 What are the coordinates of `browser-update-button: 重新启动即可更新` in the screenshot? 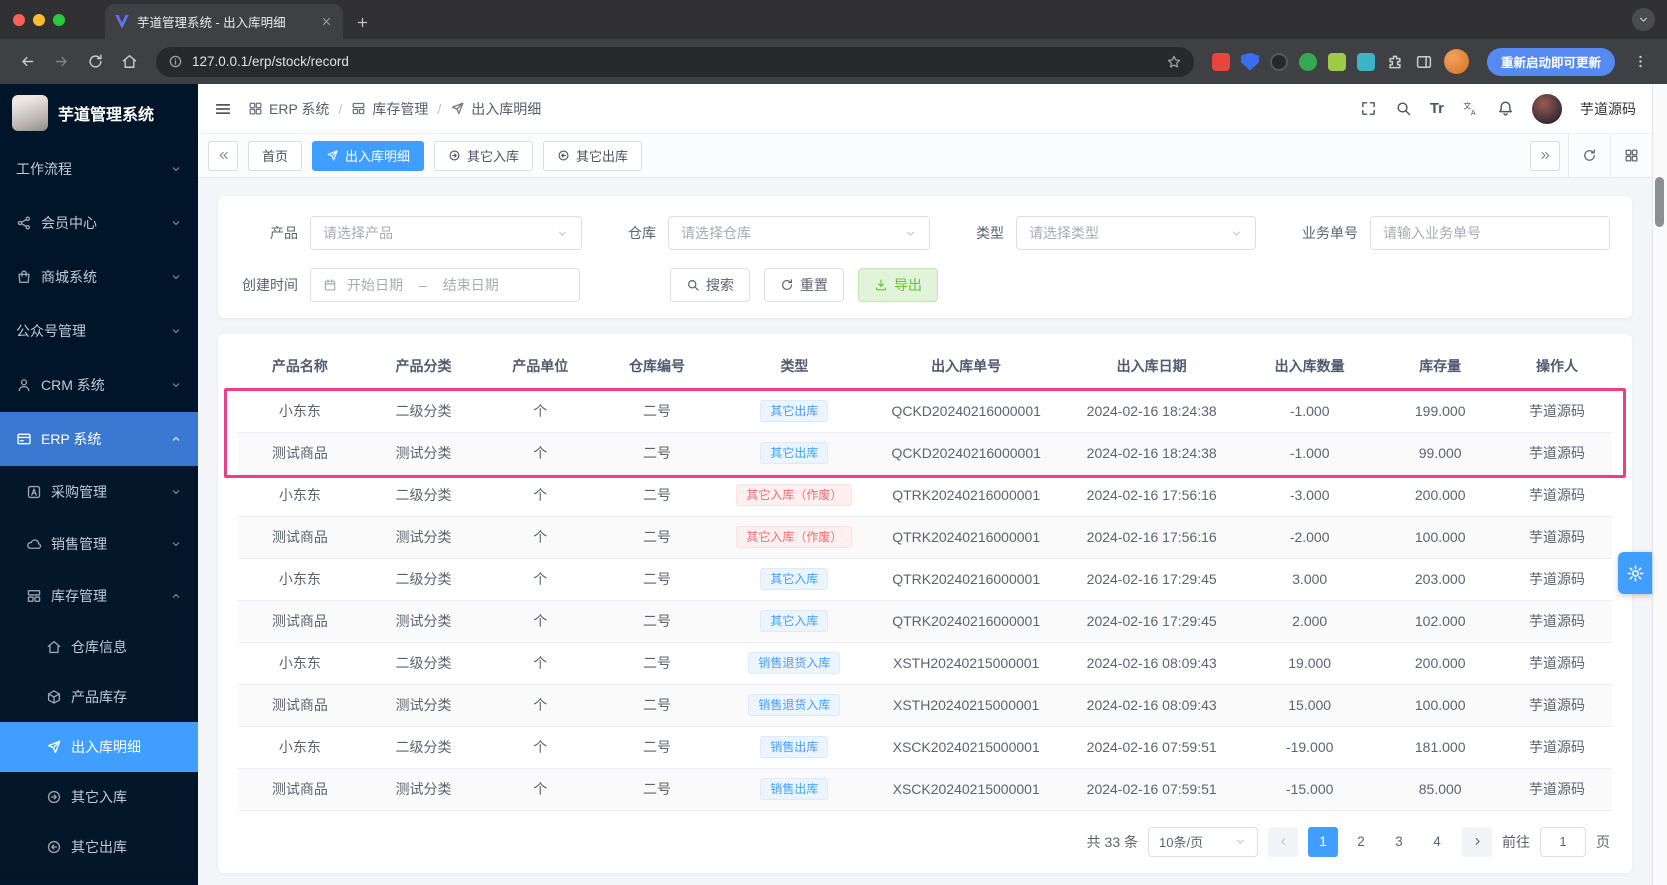 It's located at (1550, 61).